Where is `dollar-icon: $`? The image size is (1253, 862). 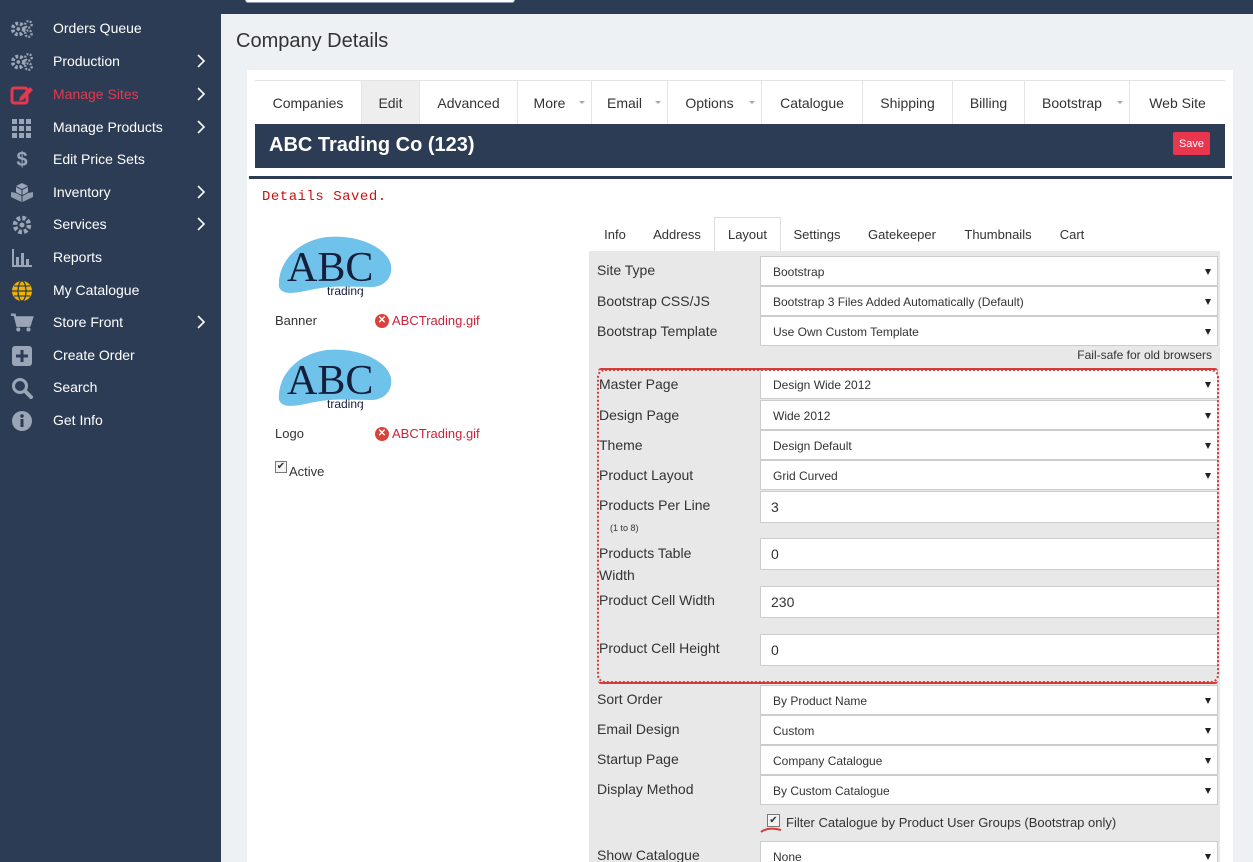
dollar-icon: $ is located at coordinates (22, 159).